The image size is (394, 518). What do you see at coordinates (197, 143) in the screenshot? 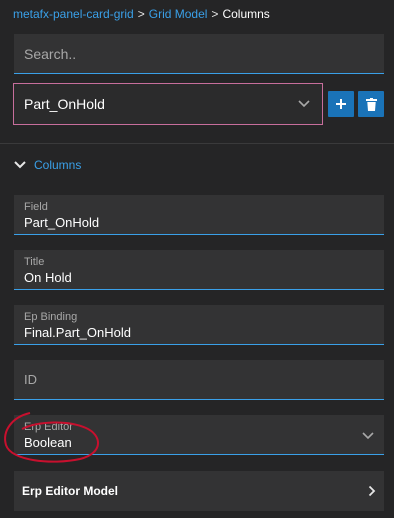
I see `divider` at bounding box center [197, 143].